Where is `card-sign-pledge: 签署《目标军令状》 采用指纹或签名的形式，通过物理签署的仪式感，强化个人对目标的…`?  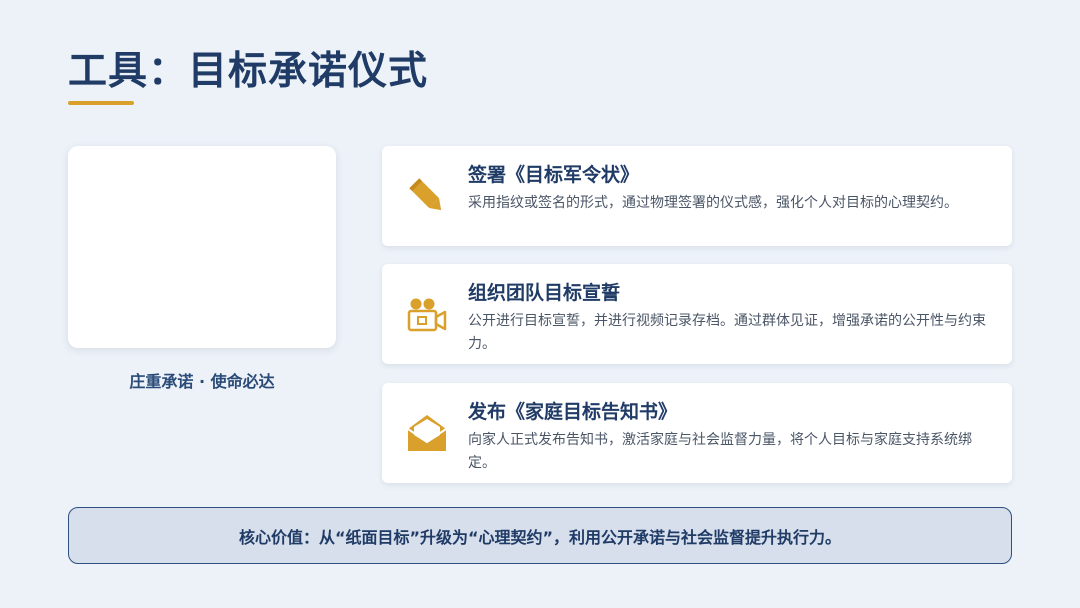 card-sign-pledge: 签署《目标军令状》 采用指纹或签名的形式，通过物理签署的仪式感，强化个人对目标的… is located at coordinates (697, 196).